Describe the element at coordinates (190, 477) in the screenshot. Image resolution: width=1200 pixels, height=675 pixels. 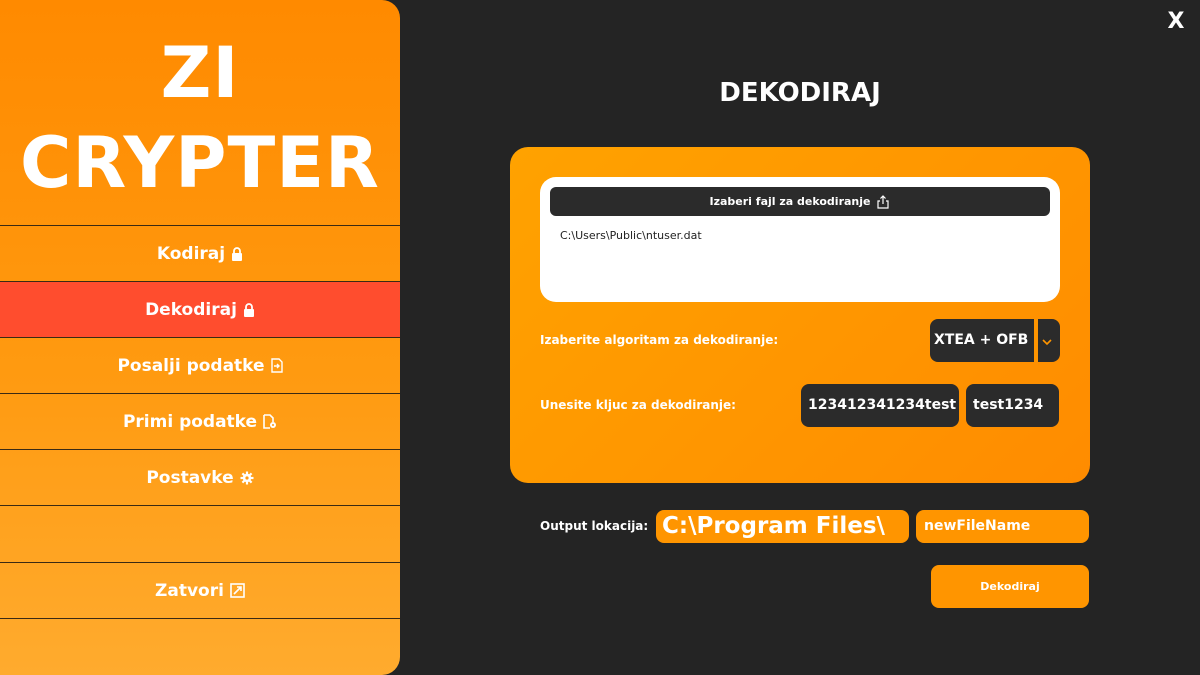
I see `sidebar-item-label: Postavke` at that location.